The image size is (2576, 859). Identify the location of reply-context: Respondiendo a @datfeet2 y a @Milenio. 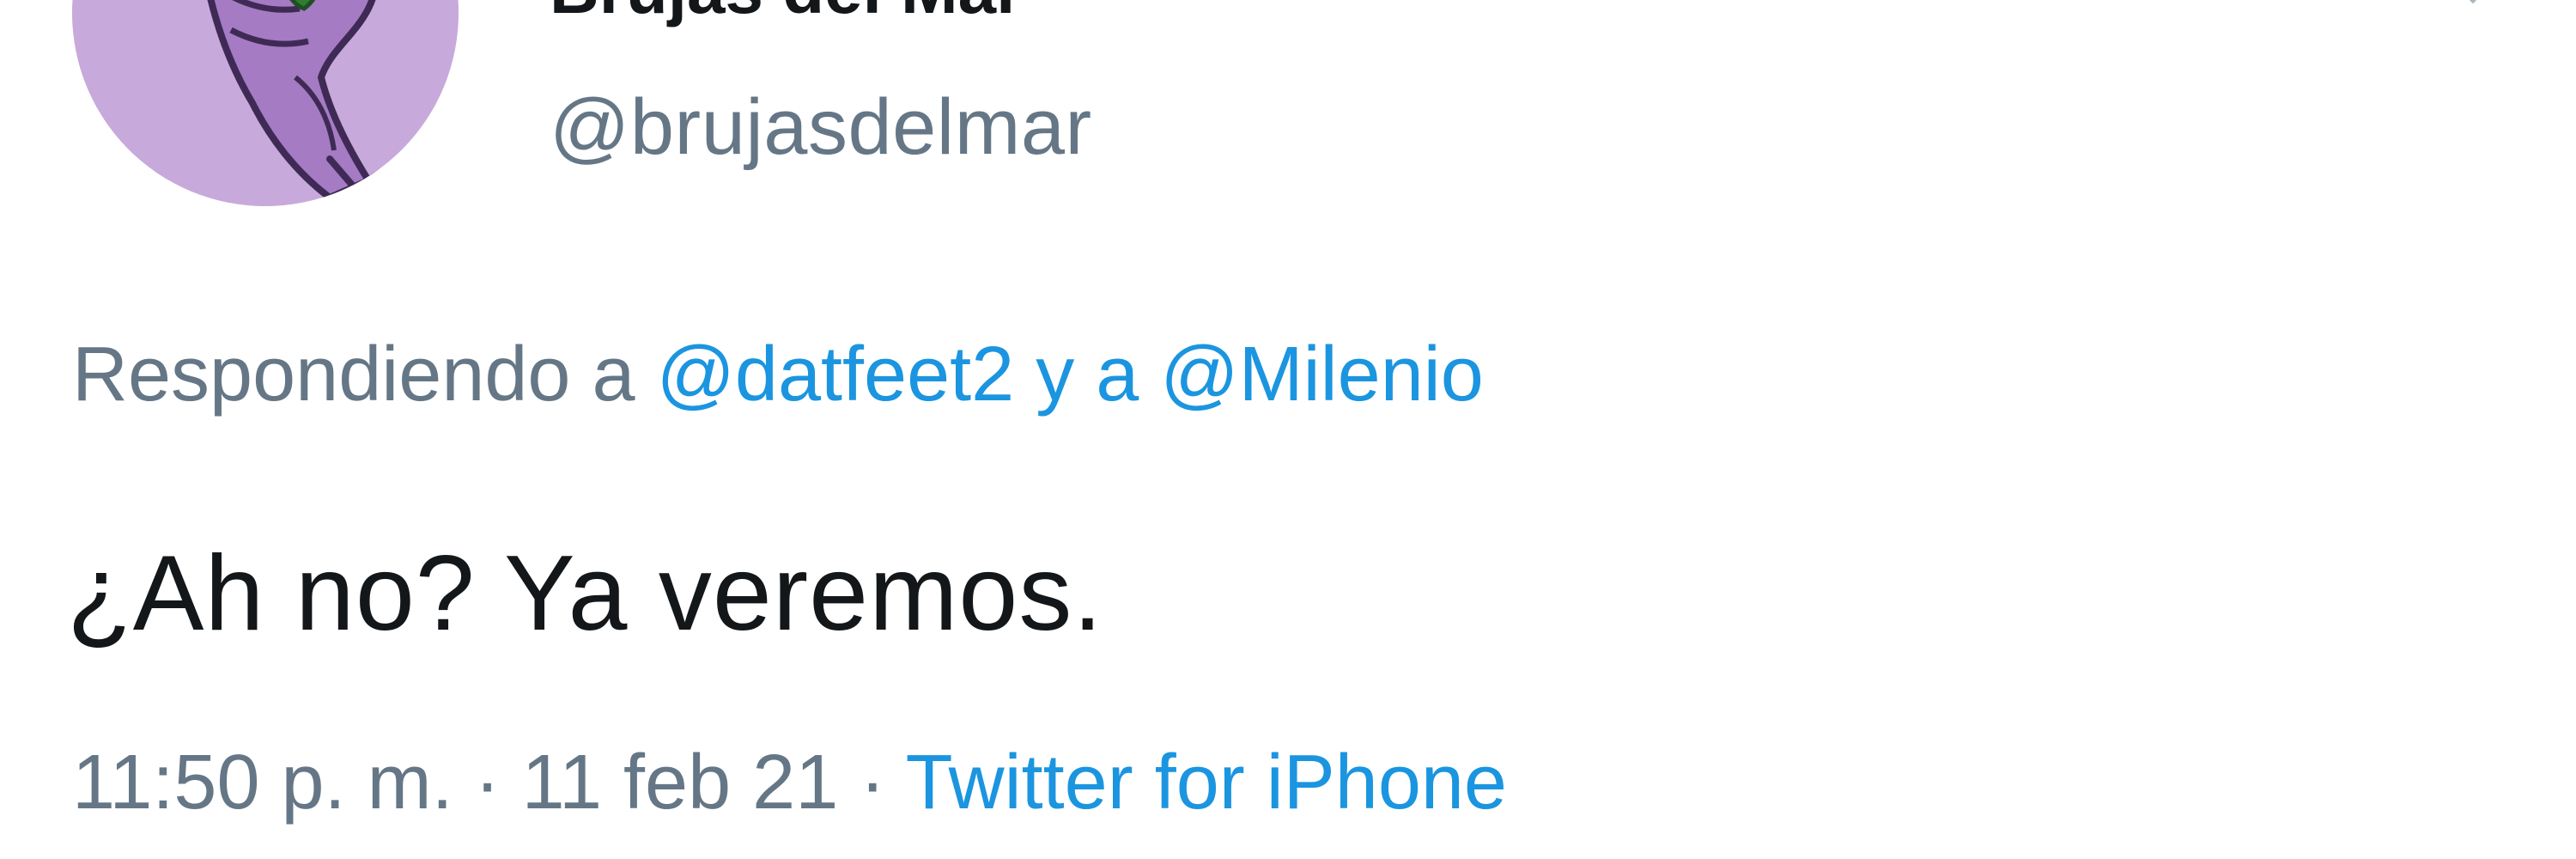
(778, 375).